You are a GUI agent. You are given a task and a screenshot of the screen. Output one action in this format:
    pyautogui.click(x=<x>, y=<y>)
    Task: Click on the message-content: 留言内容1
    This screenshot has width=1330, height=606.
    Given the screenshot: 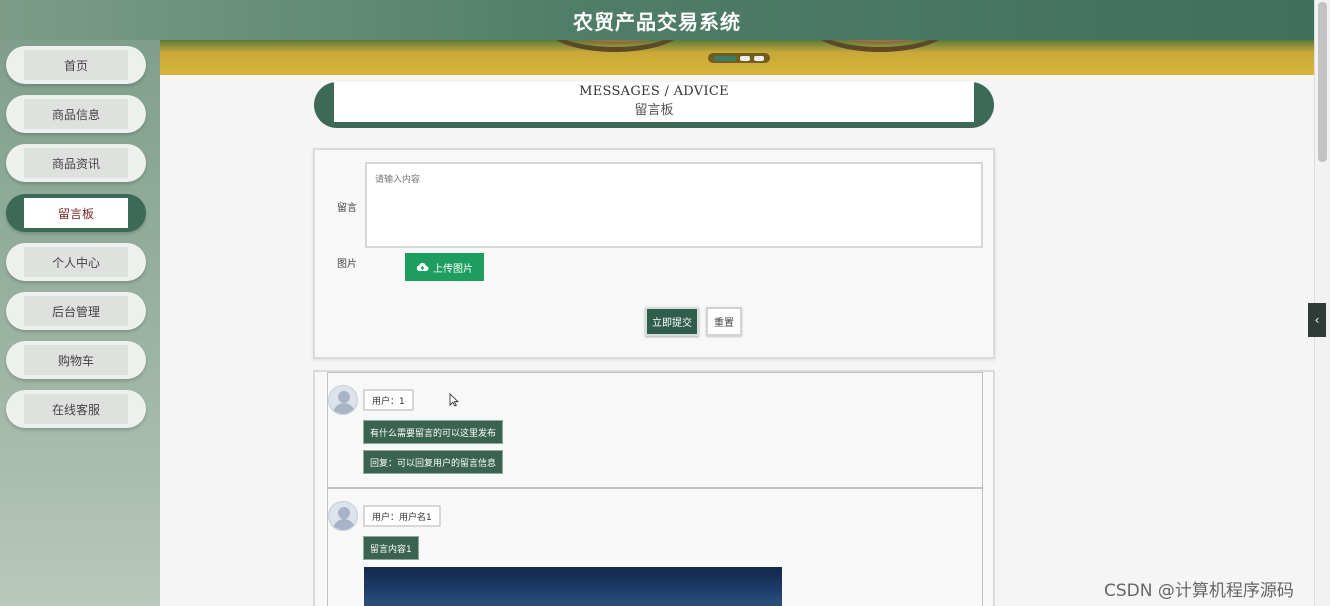 What is the action you would take?
    pyautogui.click(x=391, y=548)
    